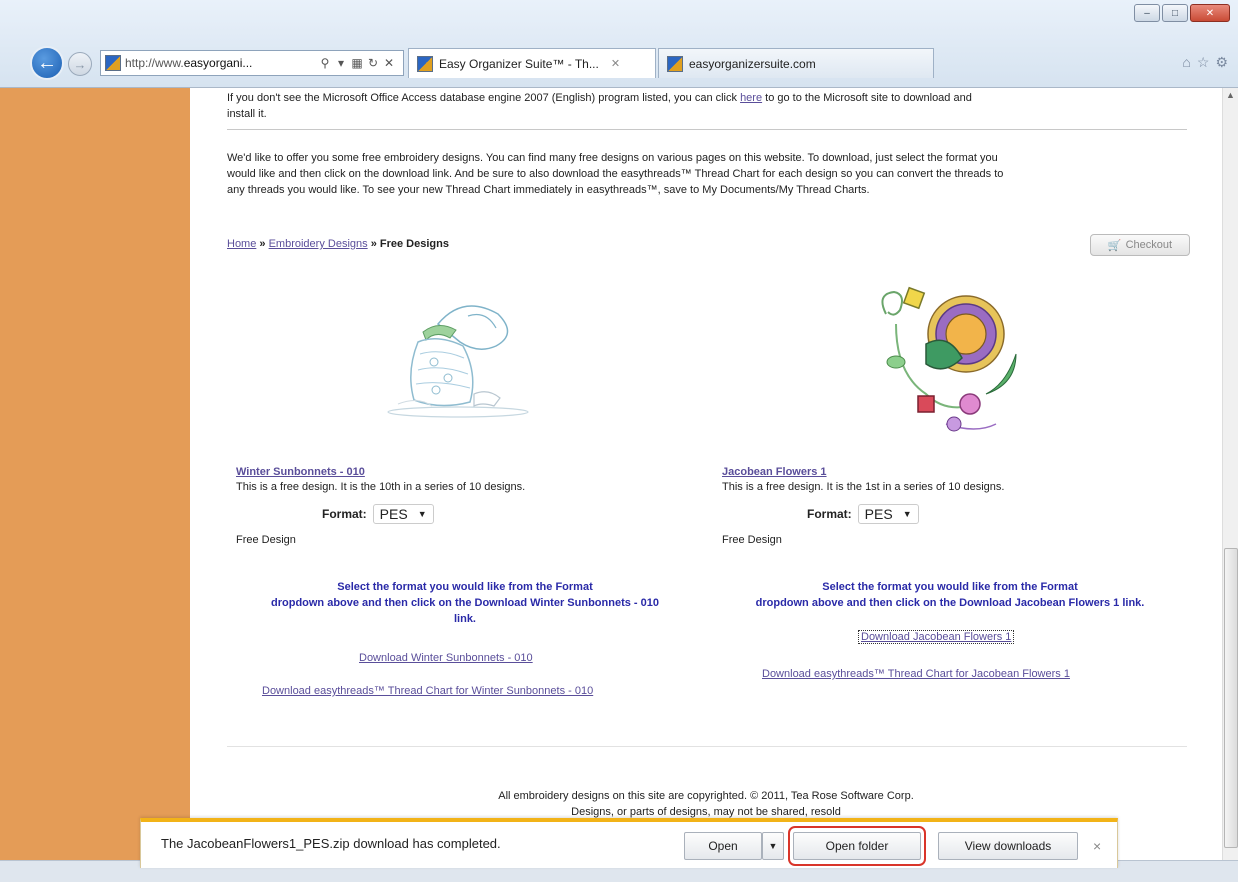  What do you see at coordinates (241, 244) in the screenshot?
I see `breadcrumb-home: Home` at bounding box center [241, 244].